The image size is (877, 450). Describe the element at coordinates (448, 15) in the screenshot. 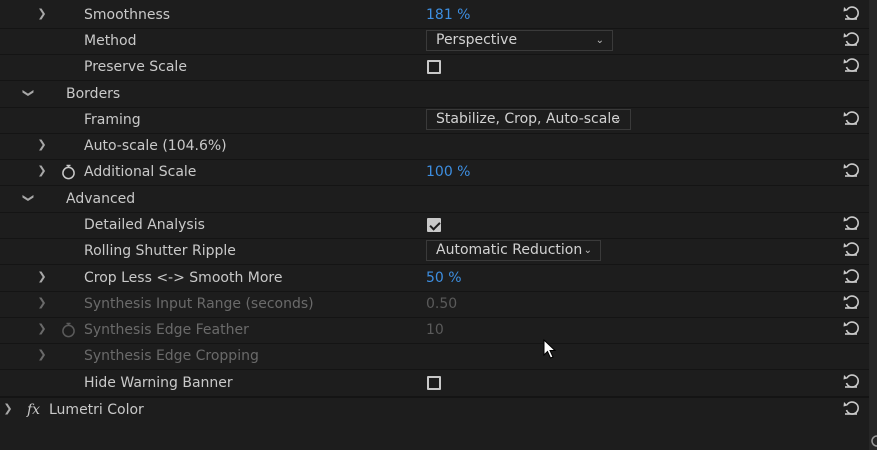

I see `smoothness-value: 181 %` at that location.